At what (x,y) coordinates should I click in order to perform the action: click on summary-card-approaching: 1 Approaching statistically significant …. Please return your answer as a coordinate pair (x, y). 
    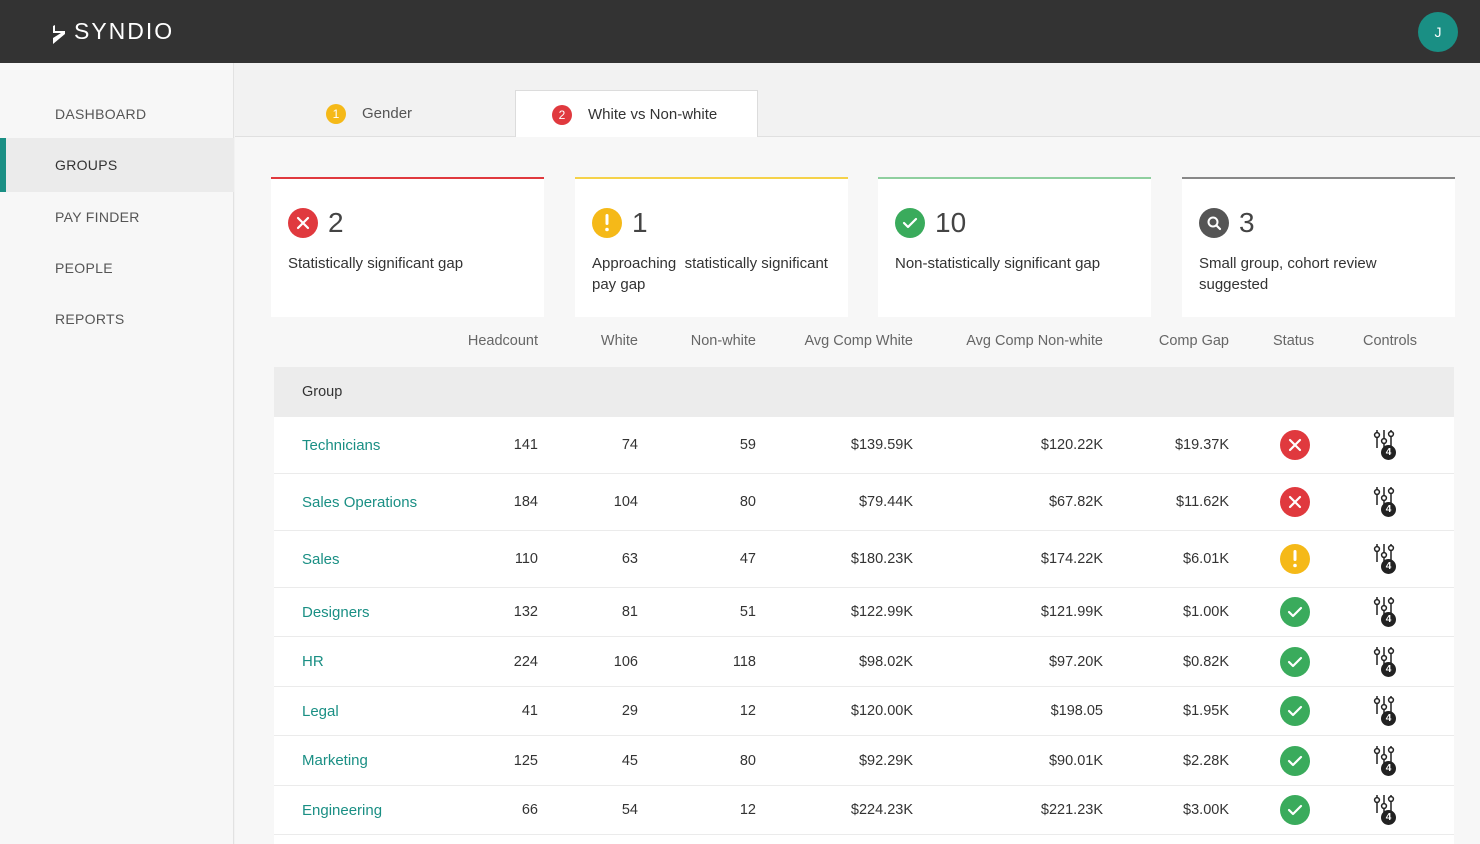
    Looking at the image, I should click on (711, 247).